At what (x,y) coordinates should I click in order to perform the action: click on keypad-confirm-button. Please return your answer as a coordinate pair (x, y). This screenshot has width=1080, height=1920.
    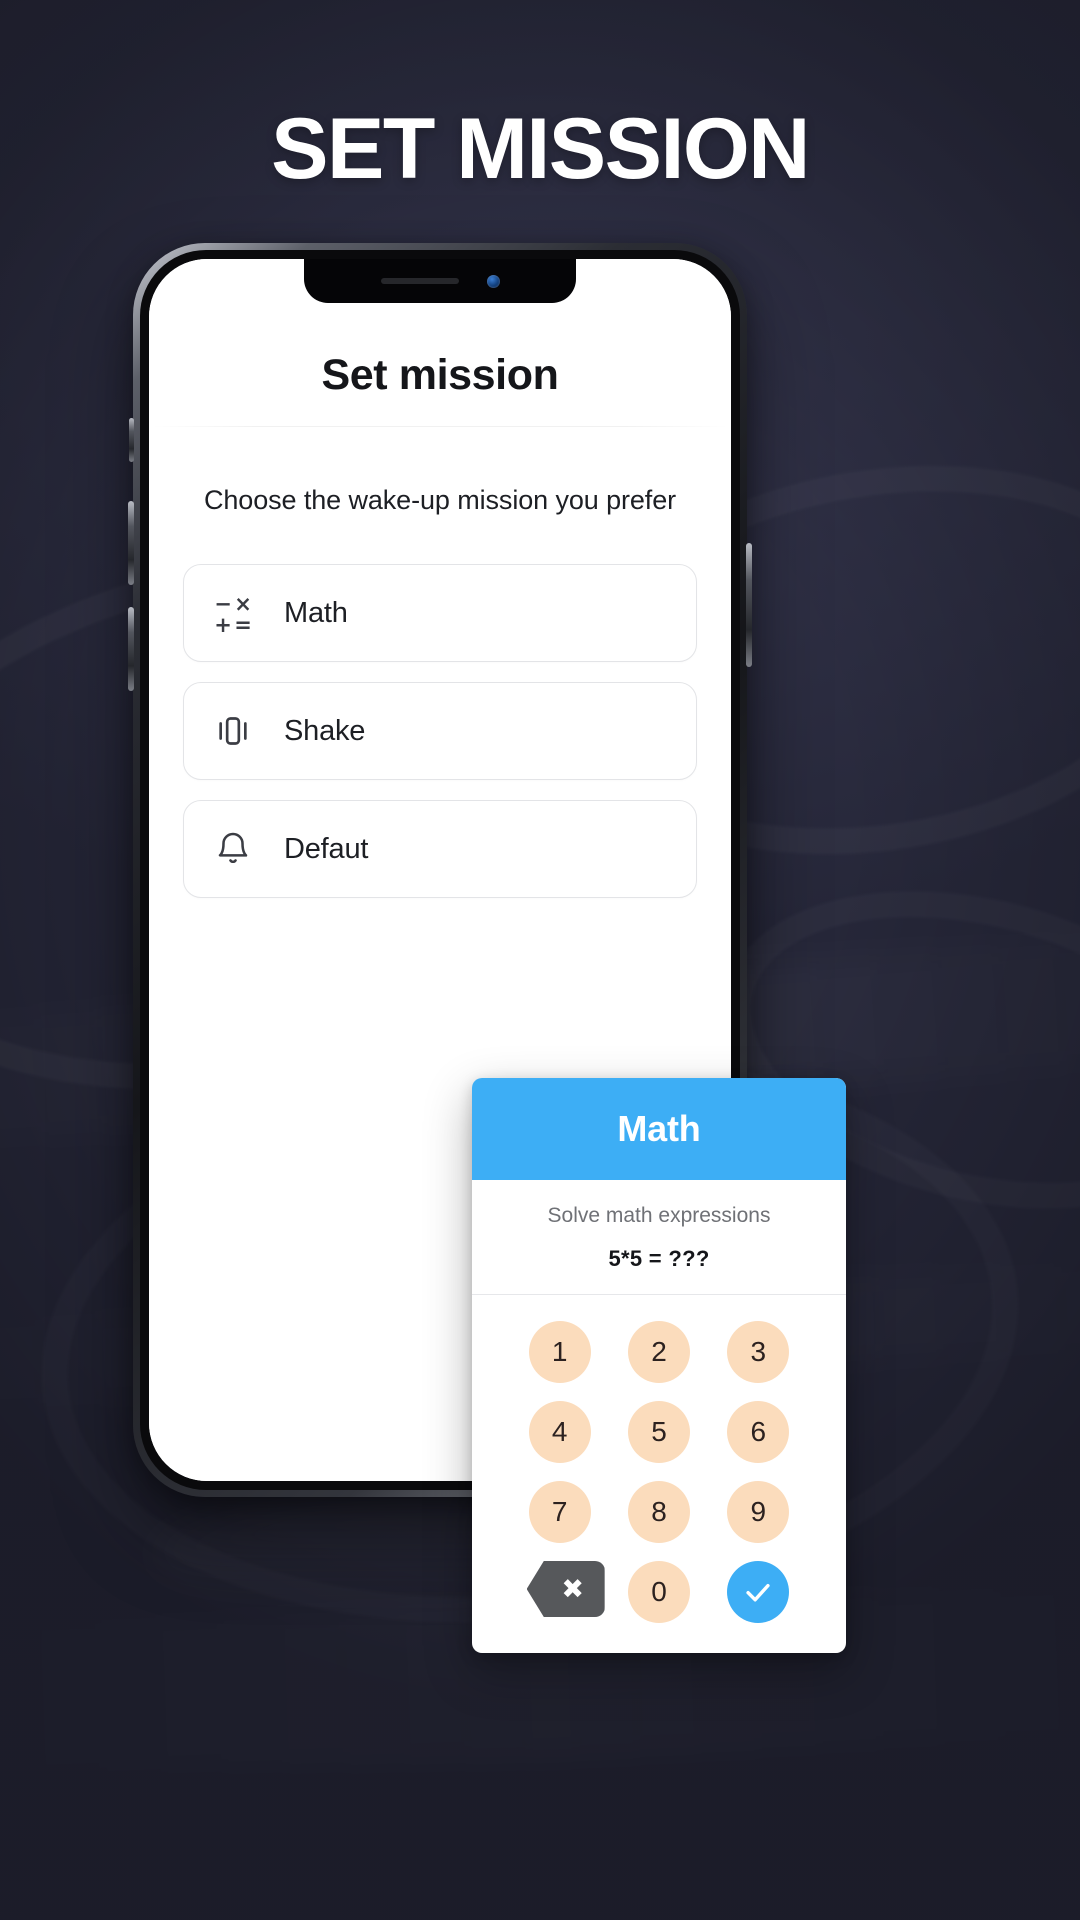
    Looking at the image, I should click on (758, 1592).